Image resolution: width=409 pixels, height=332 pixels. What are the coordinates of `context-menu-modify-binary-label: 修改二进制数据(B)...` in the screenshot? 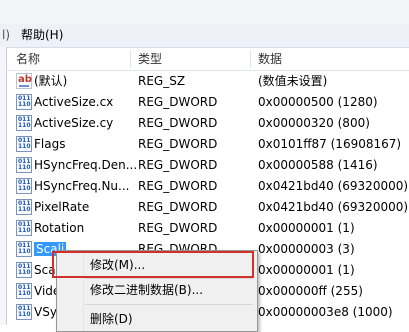 It's located at (147, 290).